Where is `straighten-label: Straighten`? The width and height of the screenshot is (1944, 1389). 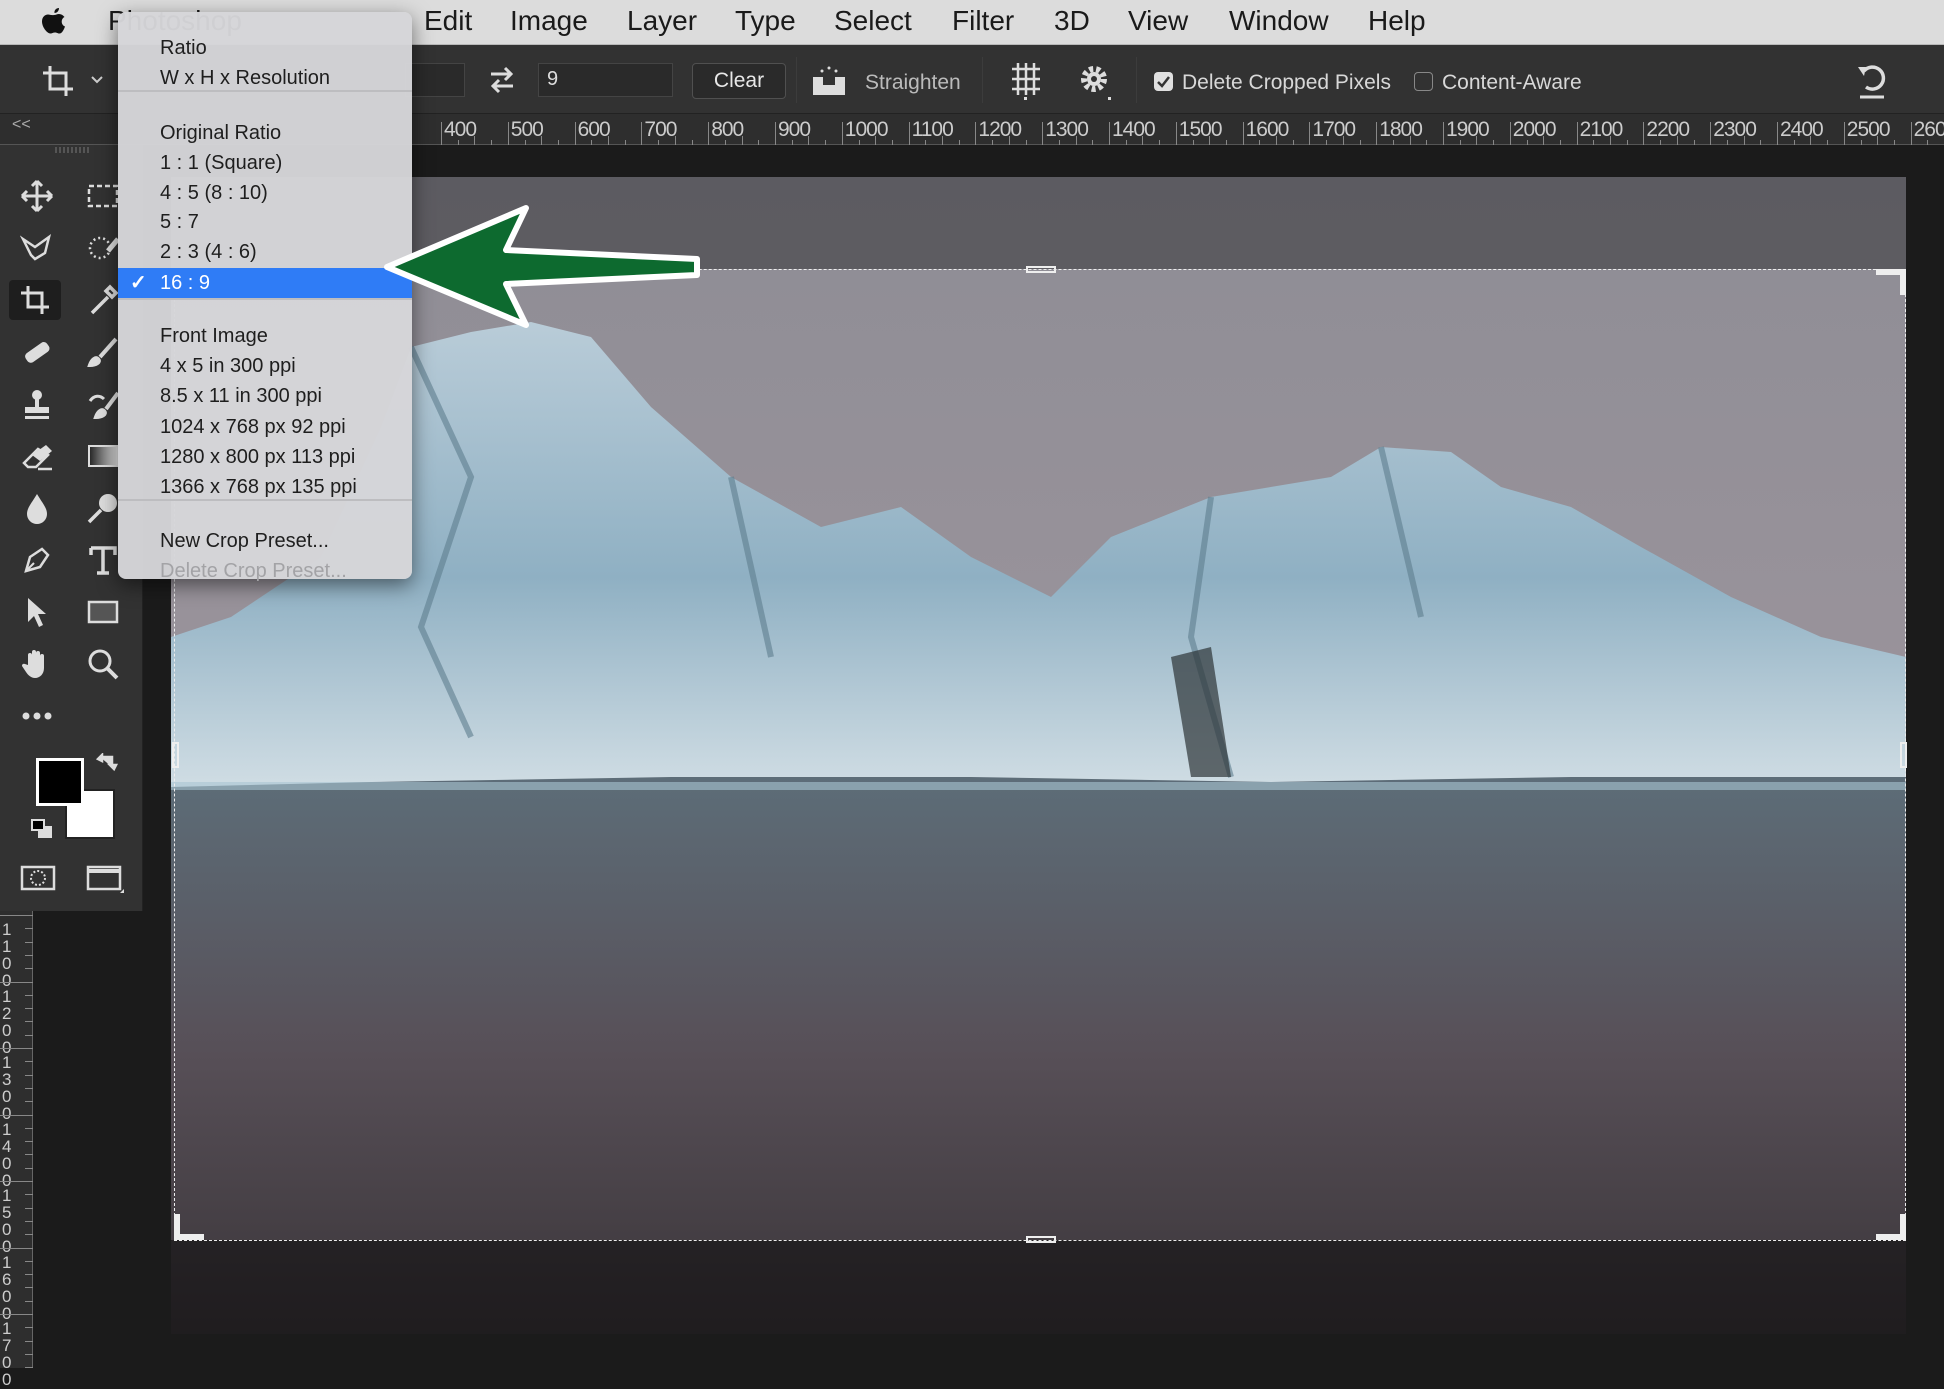 straighten-label: Straighten is located at coordinates (913, 83).